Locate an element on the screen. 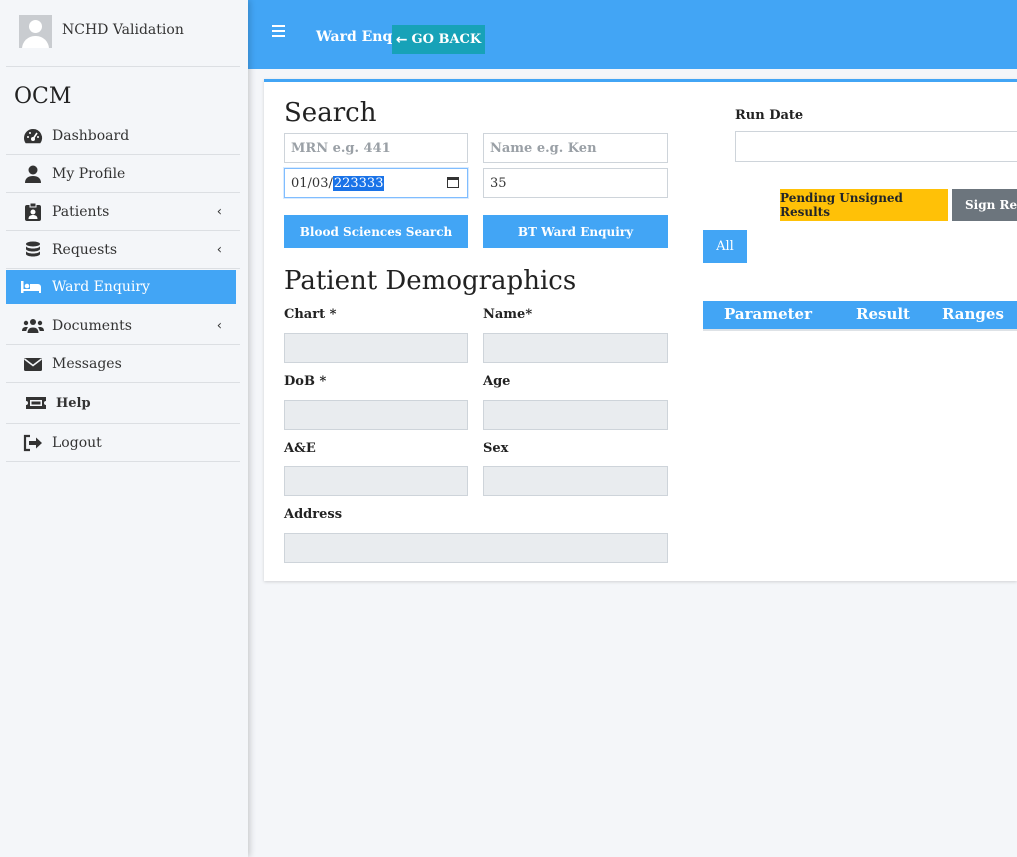  id-badge-icon is located at coordinates (33, 211).